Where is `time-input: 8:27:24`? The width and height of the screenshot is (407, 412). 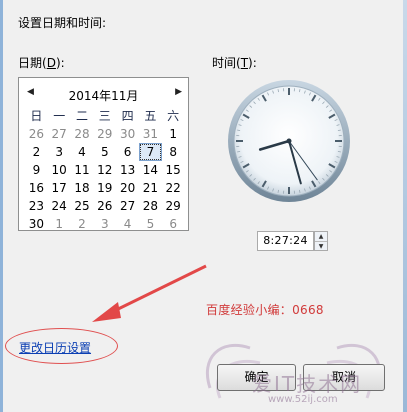
time-input: 8:27:24 is located at coordinates (285, 241).